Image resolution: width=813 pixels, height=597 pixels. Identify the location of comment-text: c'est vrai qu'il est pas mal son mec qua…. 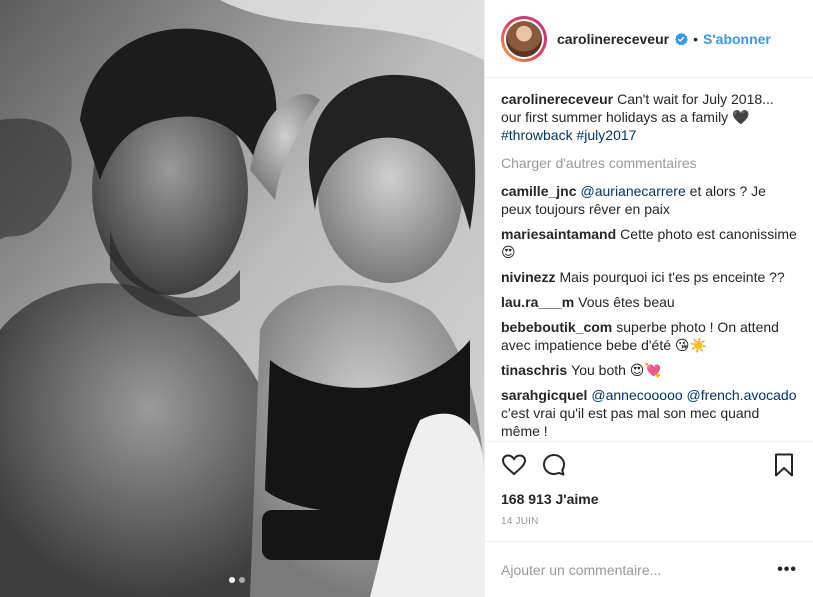
(630, 422).